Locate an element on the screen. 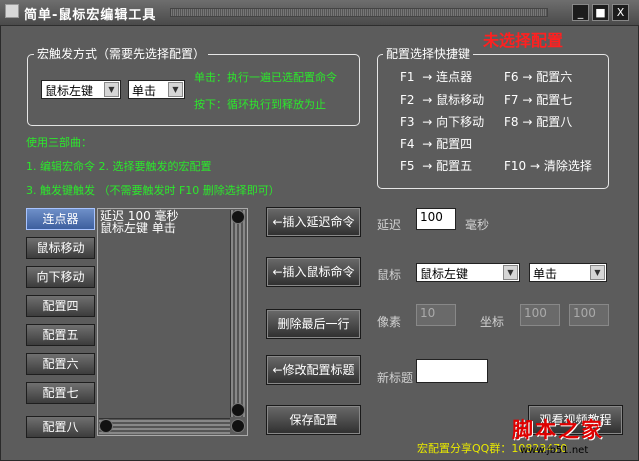 This screenshot has width=639, height=461. list-item: 鼠标左键 单击 is located at coordinates (138, 228).